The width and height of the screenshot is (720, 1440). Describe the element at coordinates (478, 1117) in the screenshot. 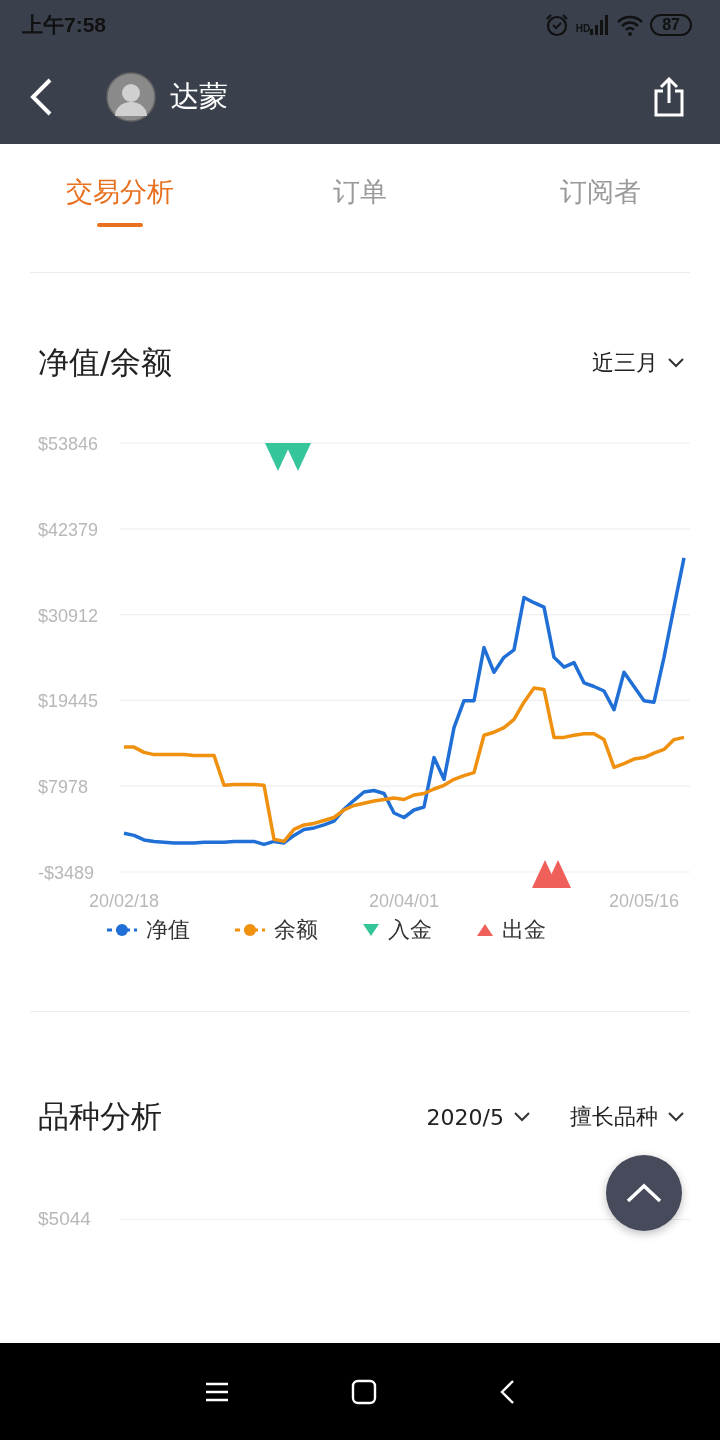

I see `filter-dropdown: 2020/5` at that location.